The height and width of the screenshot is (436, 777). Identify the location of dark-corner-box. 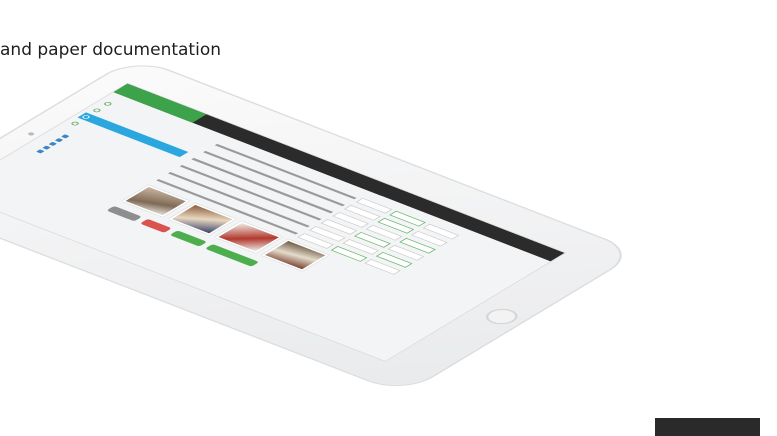
(707, 427).